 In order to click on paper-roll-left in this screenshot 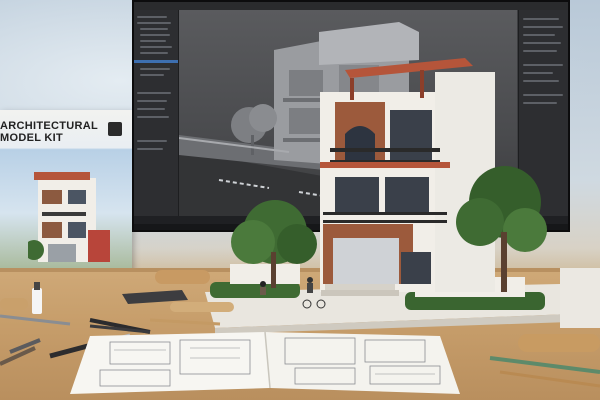, I will do `click(14, 304)`.